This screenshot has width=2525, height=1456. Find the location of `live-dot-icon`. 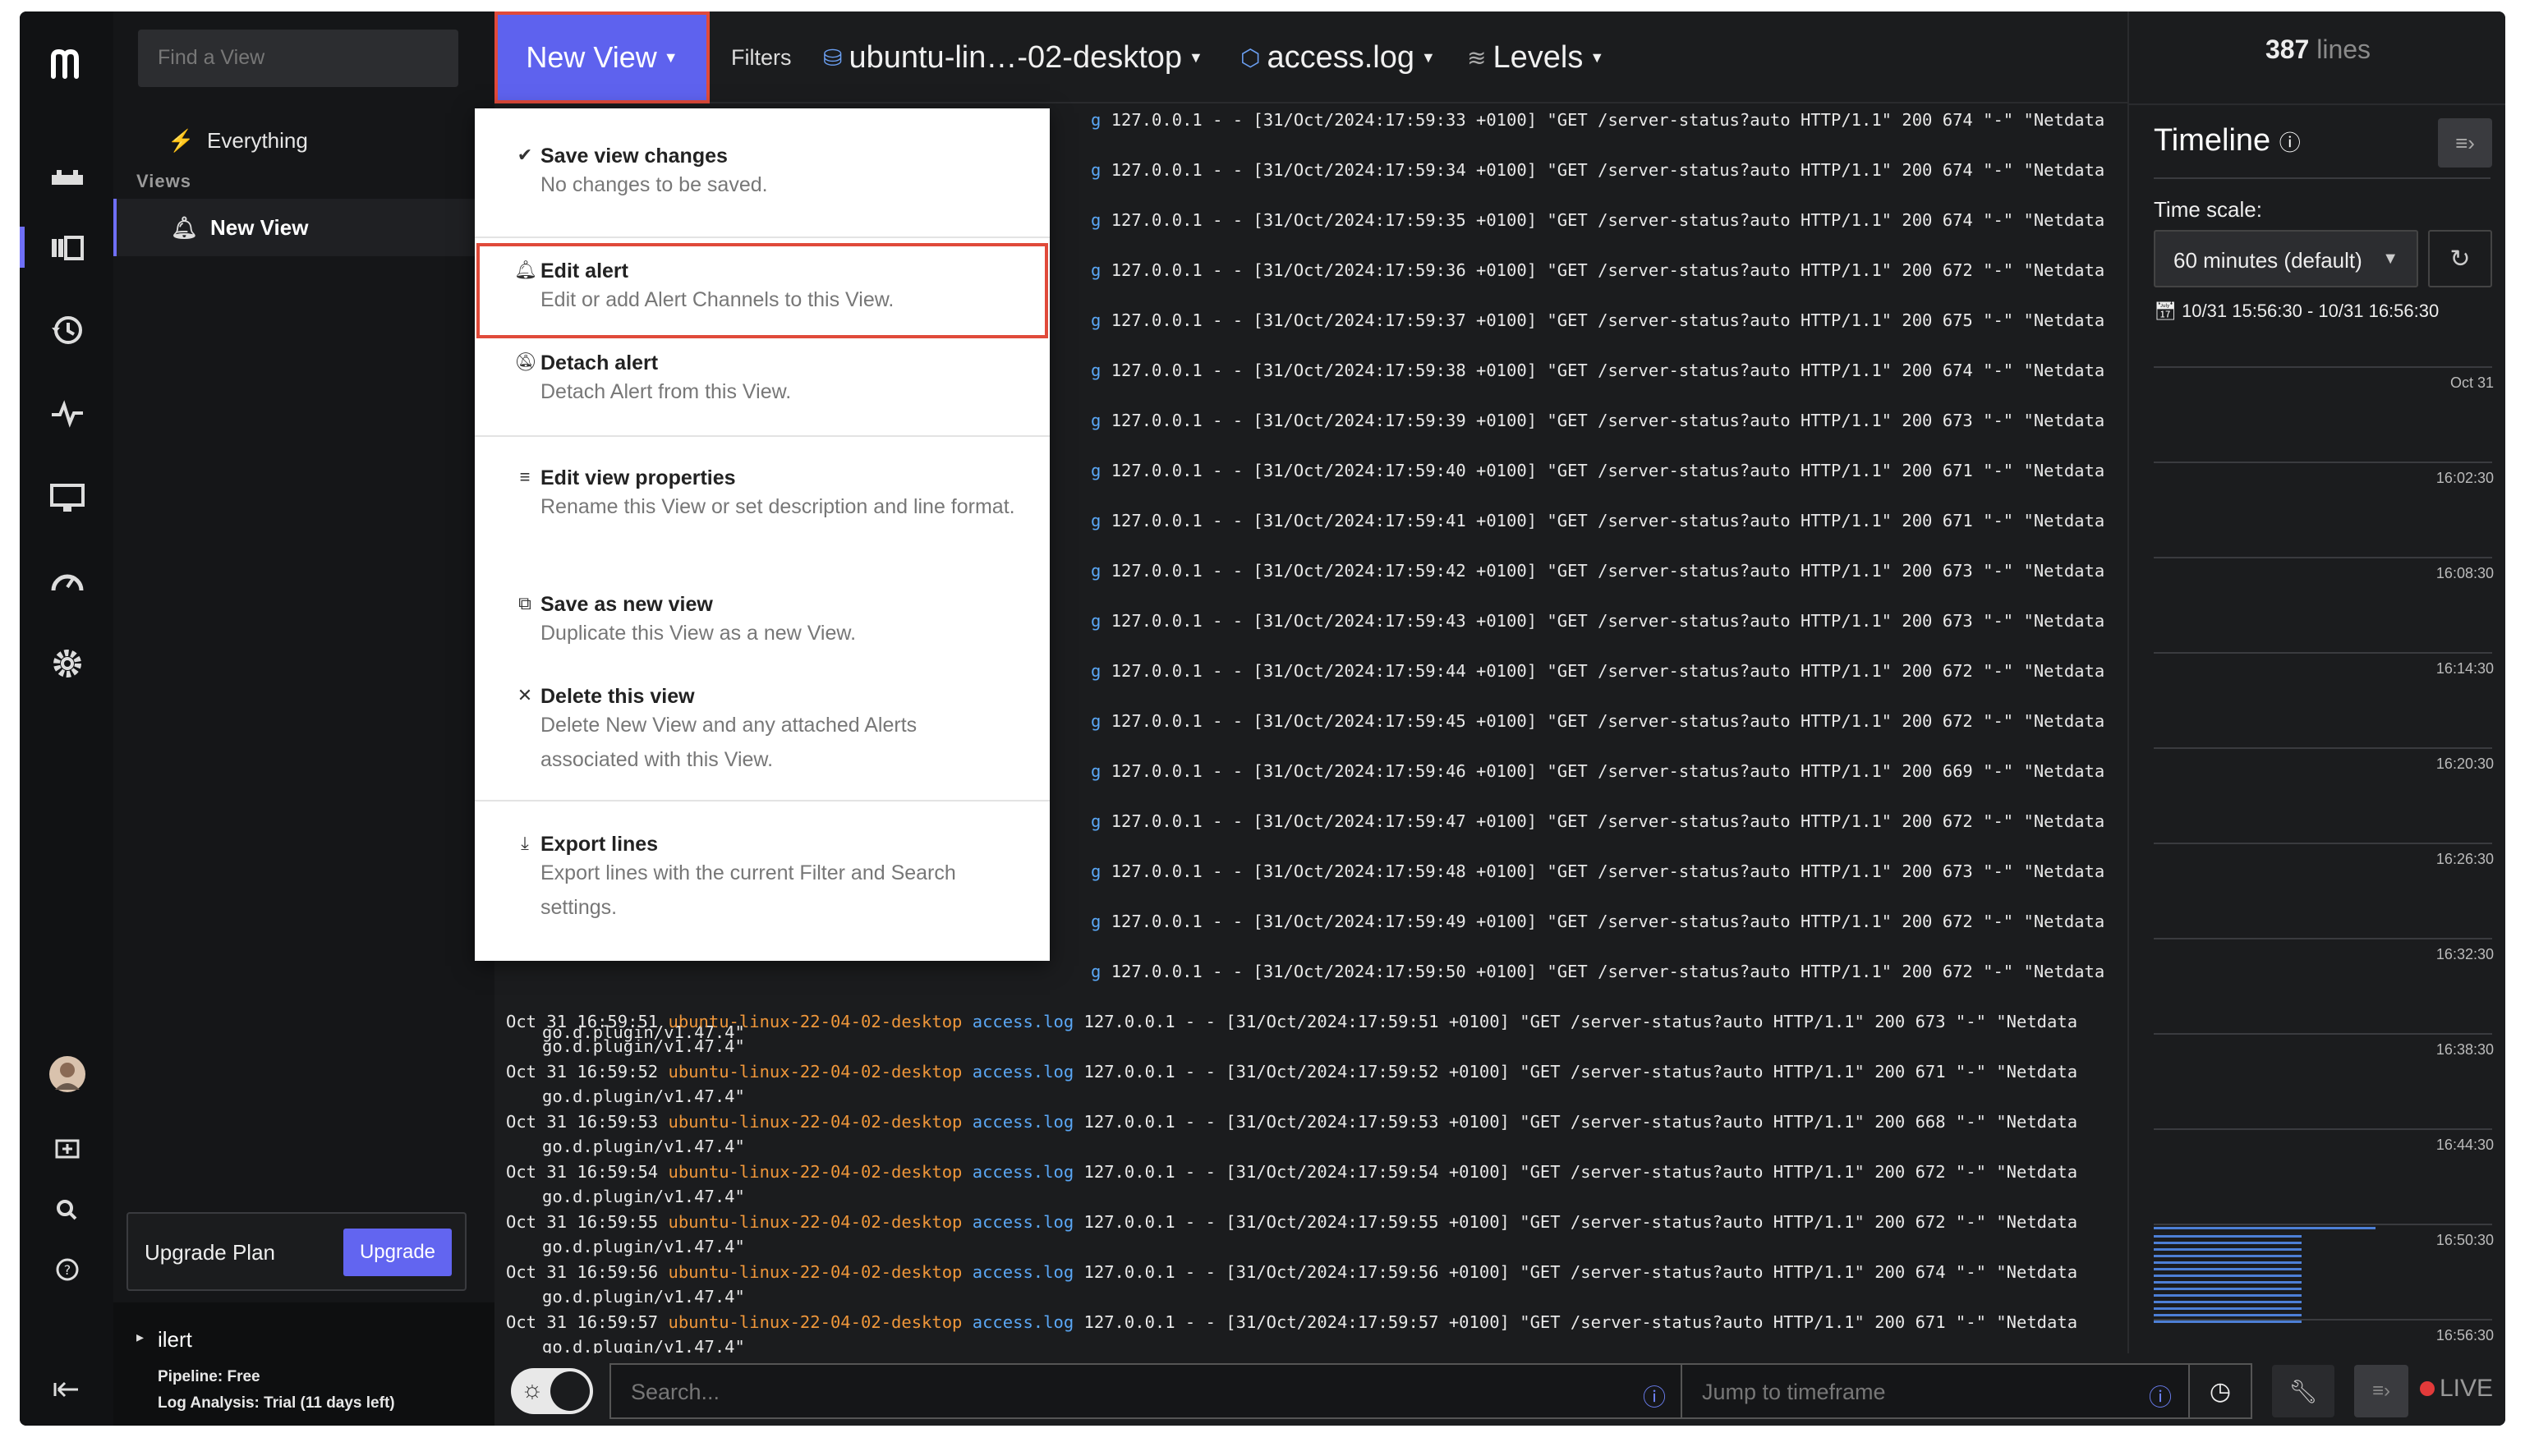

live-dot-icon is located at coordinates (2427, 1388).